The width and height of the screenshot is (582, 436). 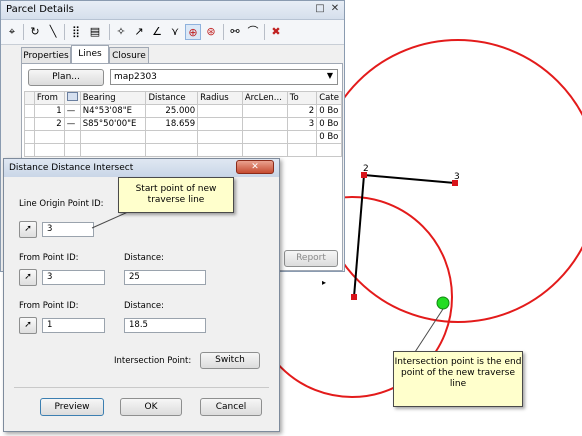 I want to click on callout-start-point: Start point of new traverse line, so click(x=176, y=195).